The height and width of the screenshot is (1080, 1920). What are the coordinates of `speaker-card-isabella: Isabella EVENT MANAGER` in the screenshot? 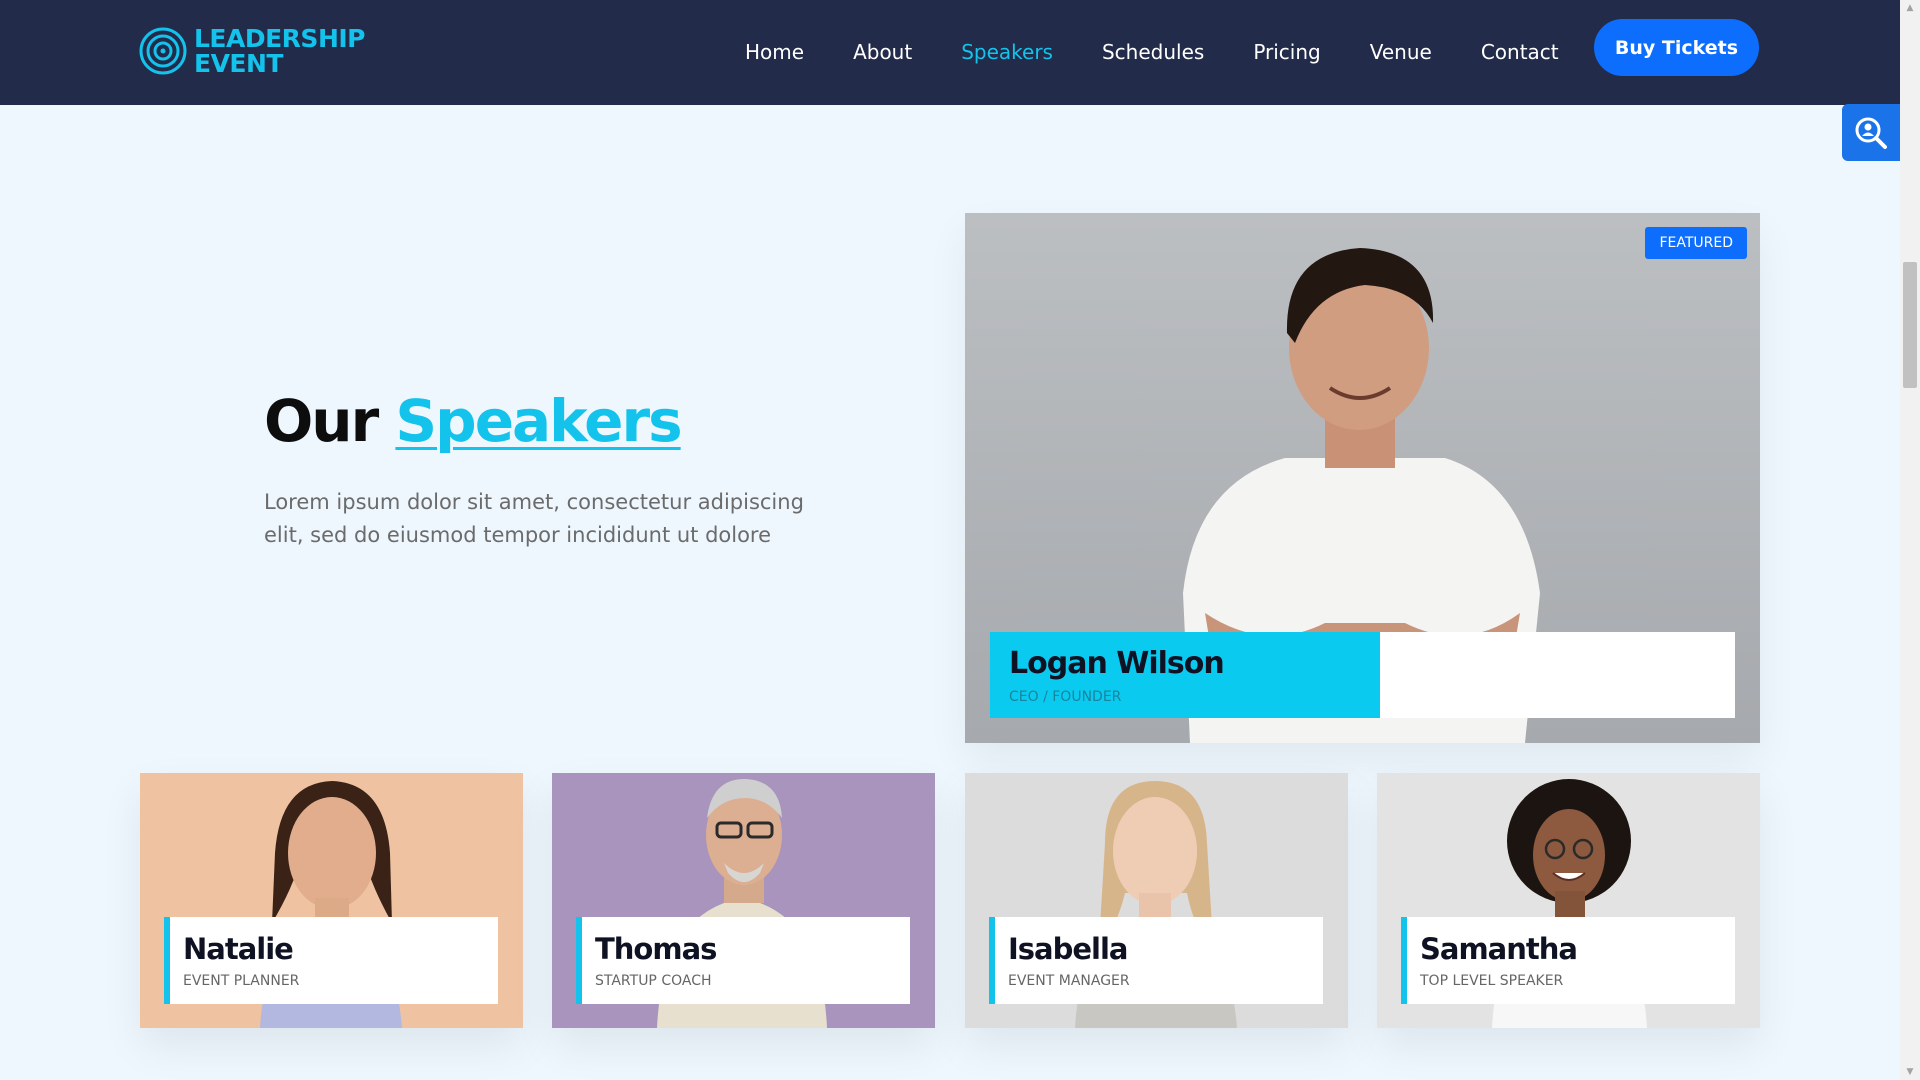 It's located at (1156, 900).